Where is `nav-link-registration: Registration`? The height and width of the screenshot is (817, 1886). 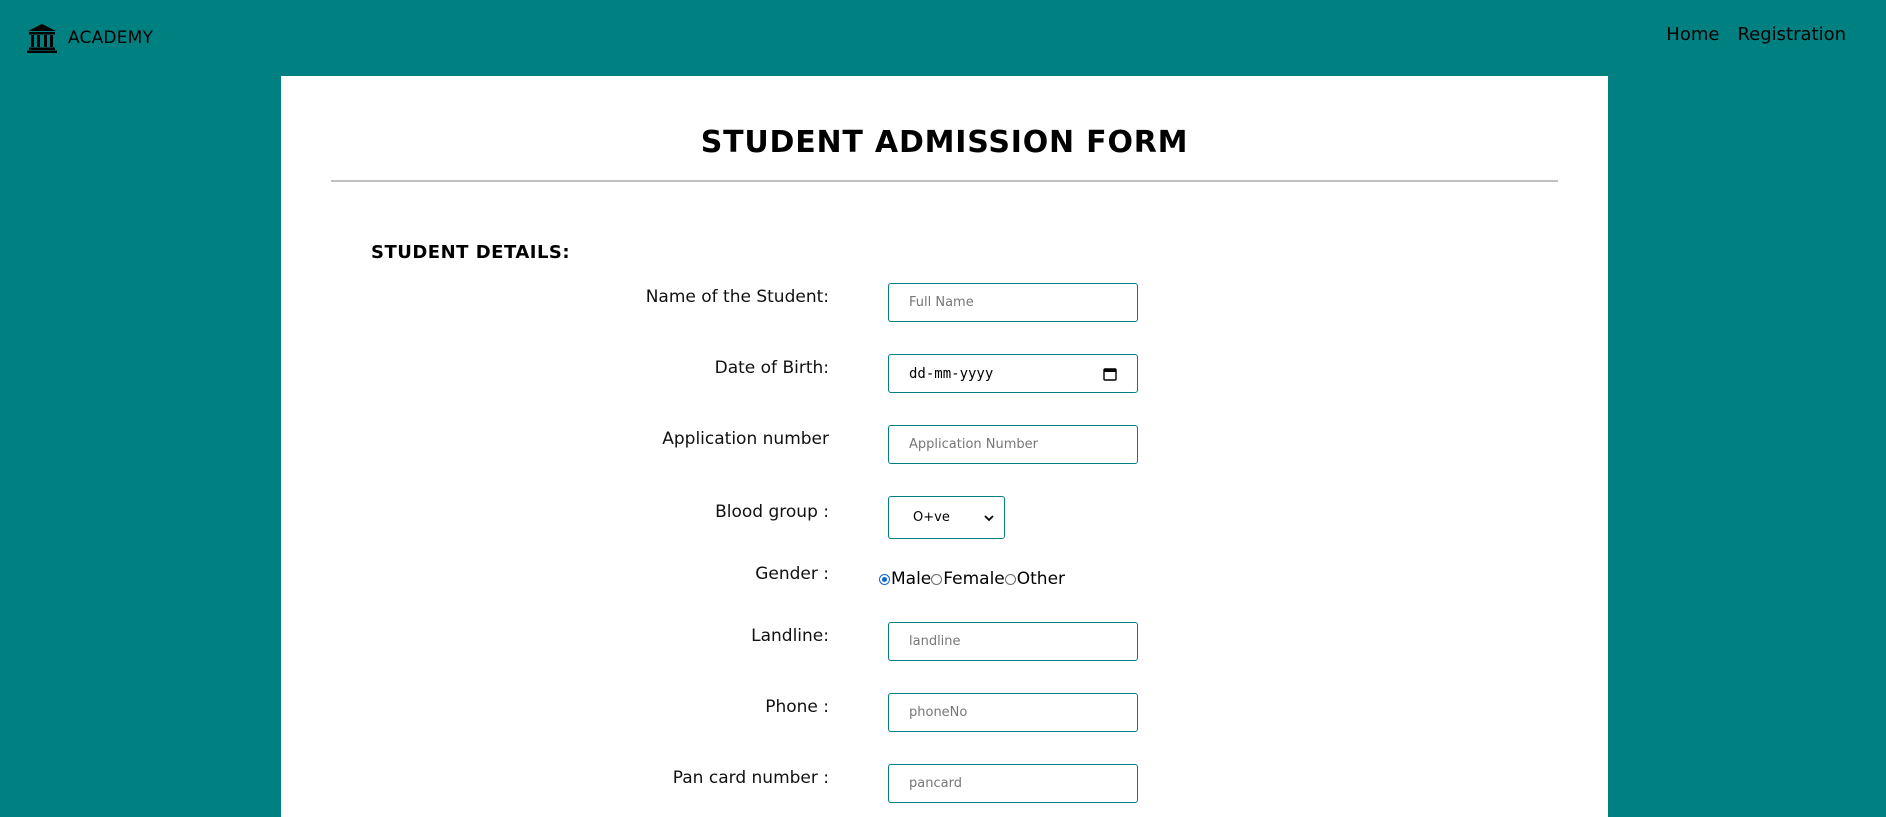
nav-link-registration: Registration is located at coordinates (1791, 34).